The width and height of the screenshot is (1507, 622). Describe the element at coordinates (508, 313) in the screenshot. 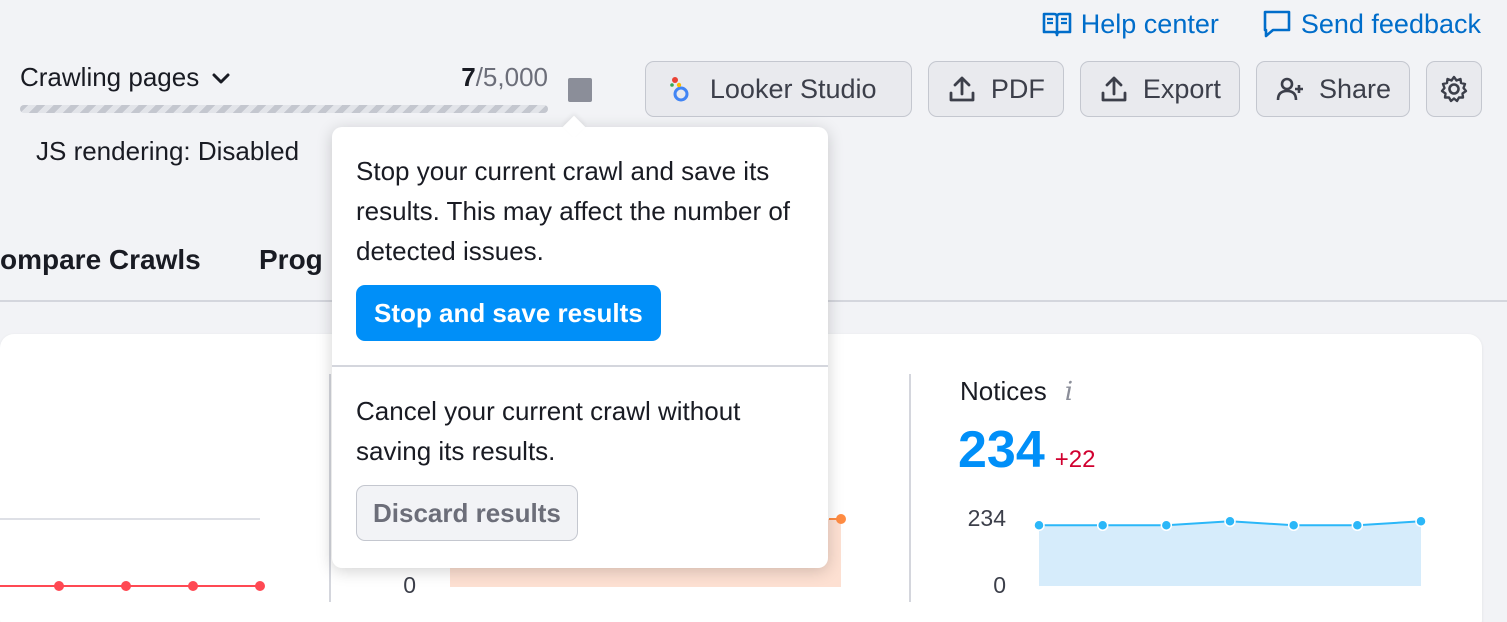

I see `stop-and-save-button: Stop and save results` at that location.